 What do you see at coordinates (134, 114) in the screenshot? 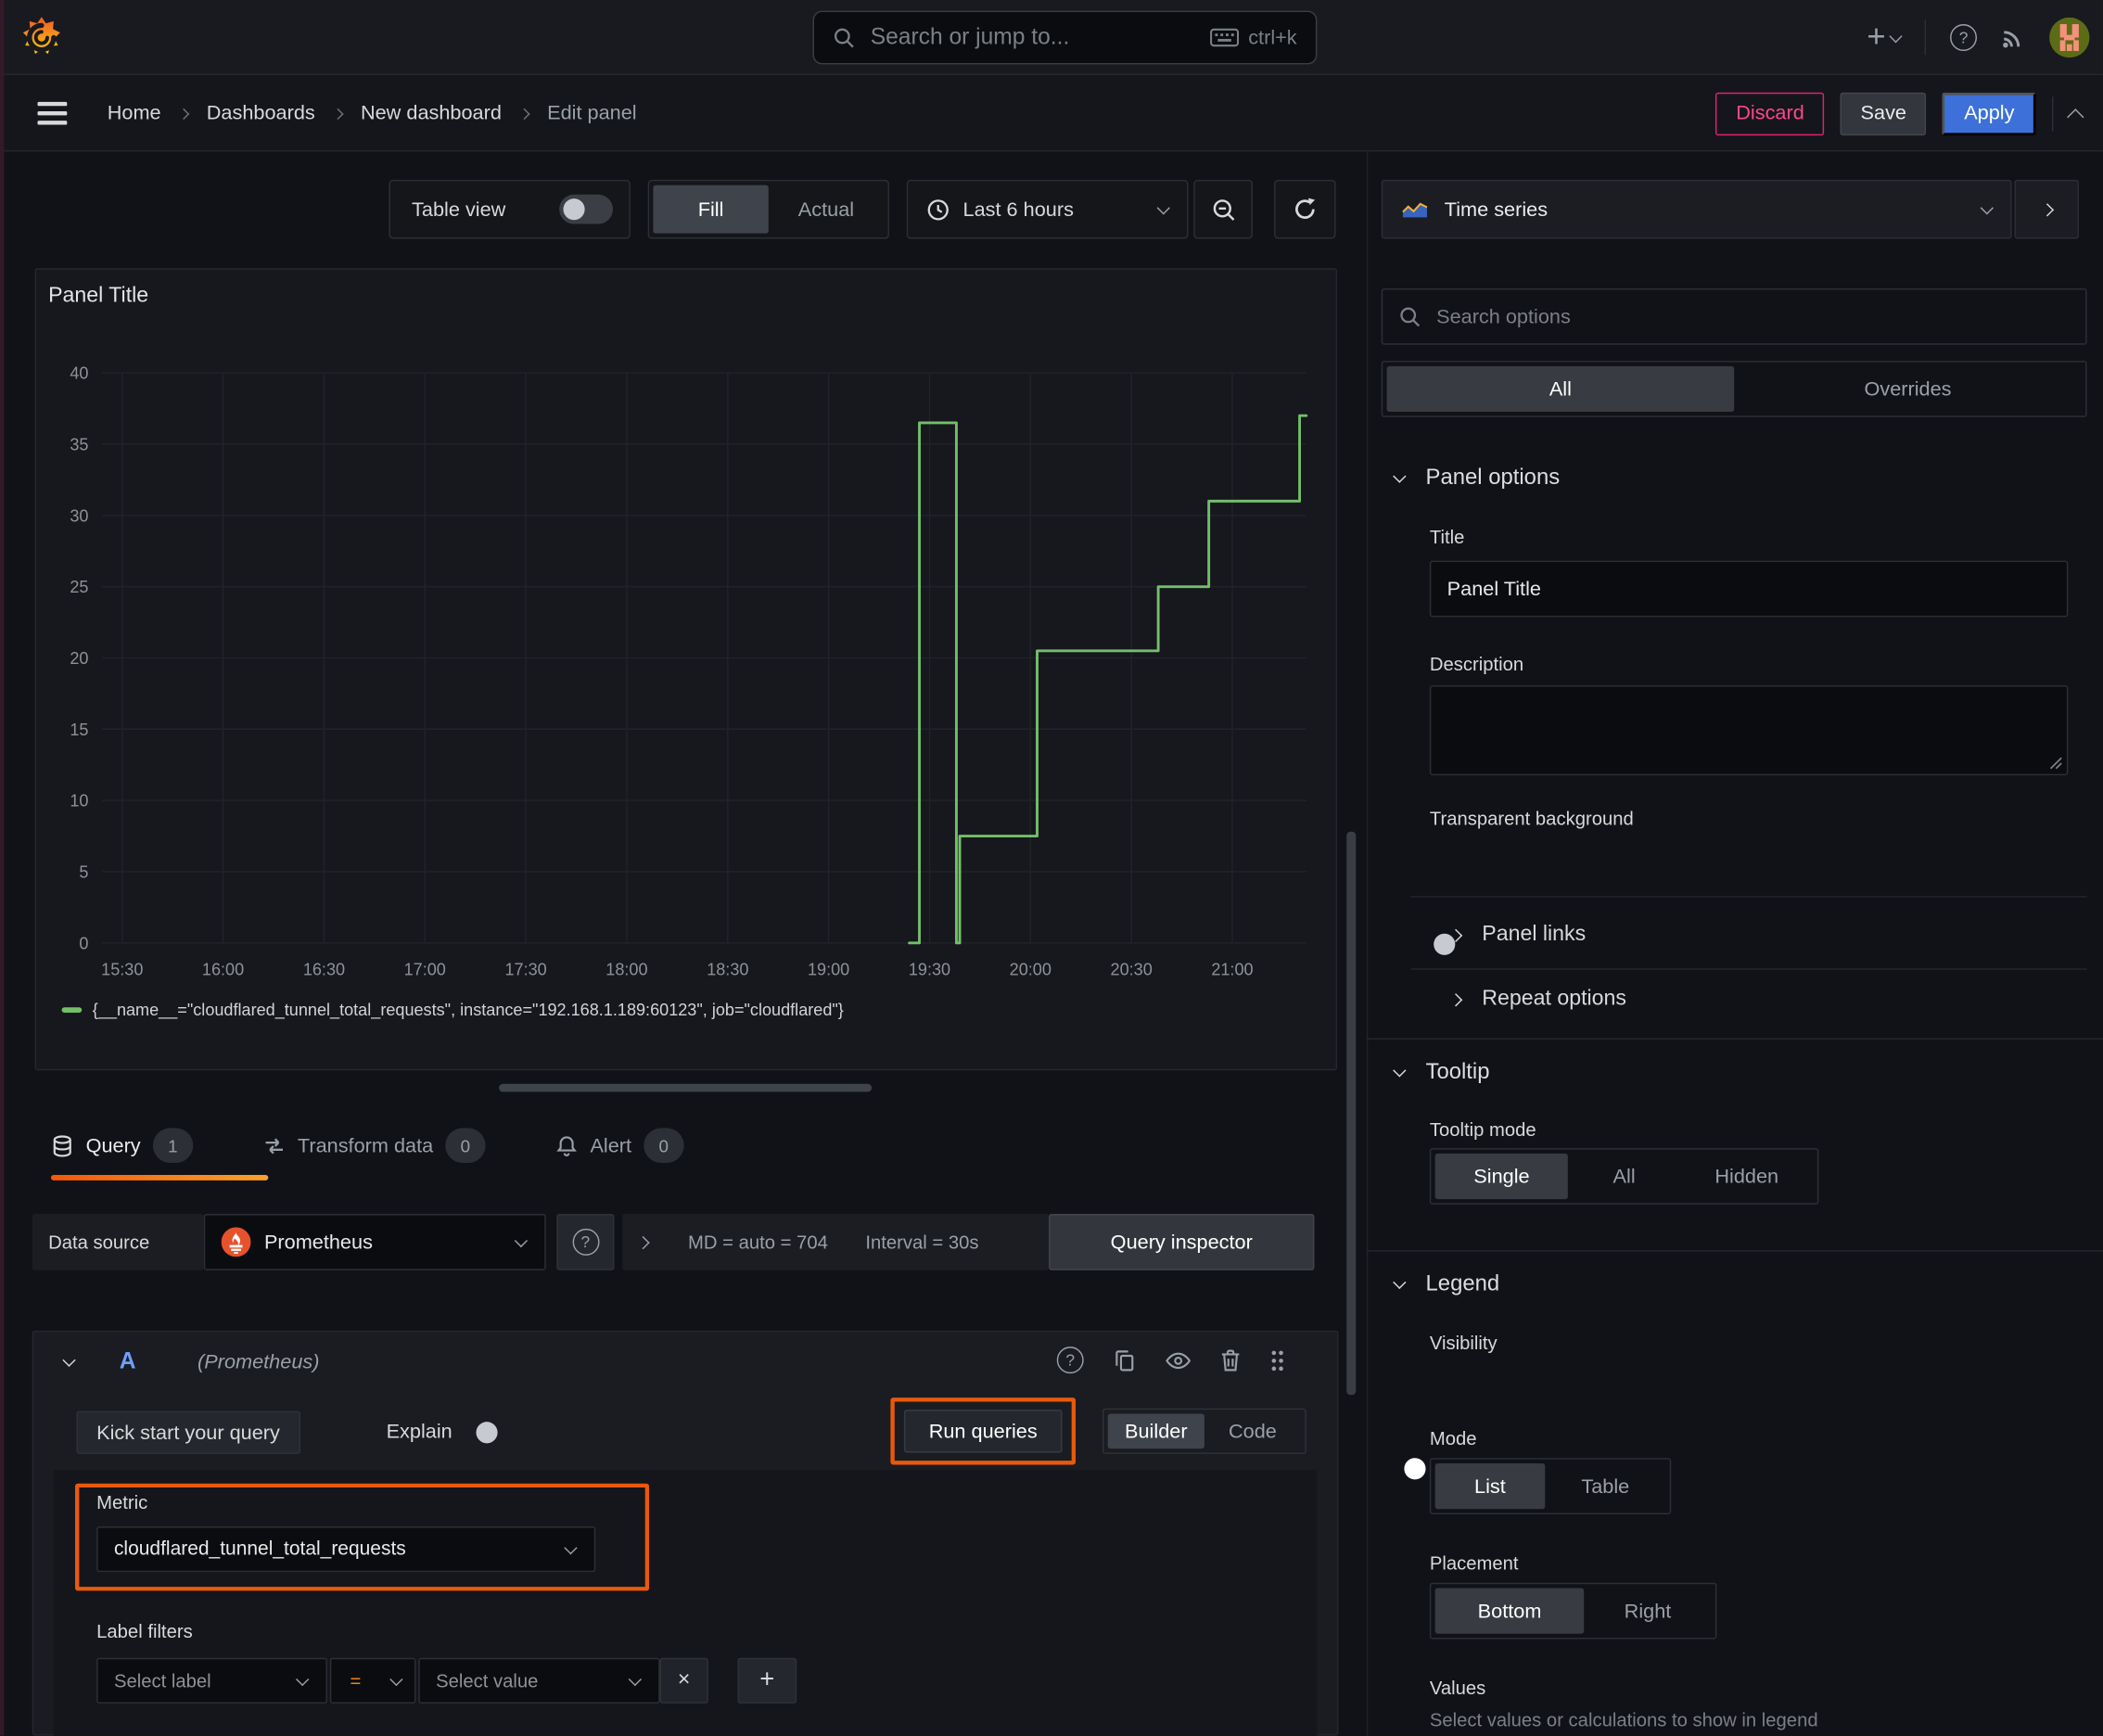
I see `breadcrumb-home: Home` at bounding box center [134, 114].